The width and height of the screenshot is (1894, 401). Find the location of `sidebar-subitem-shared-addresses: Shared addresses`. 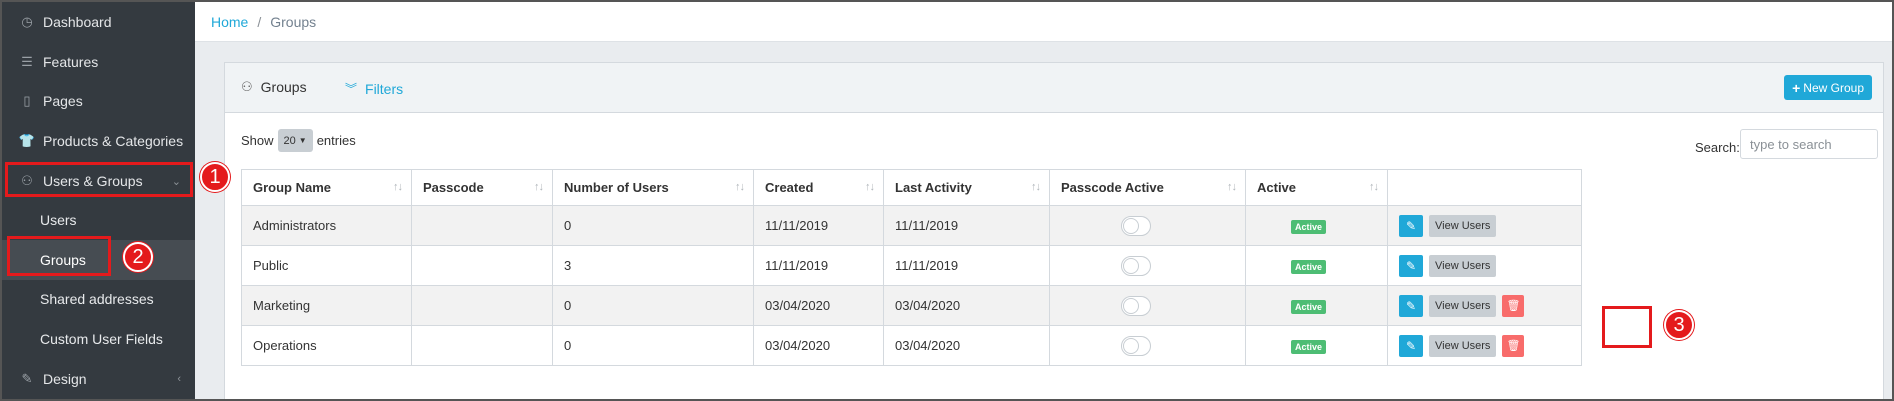

sidebar-subitem-shared-addresses: Shared addresses is located at coordinates (98, 299).